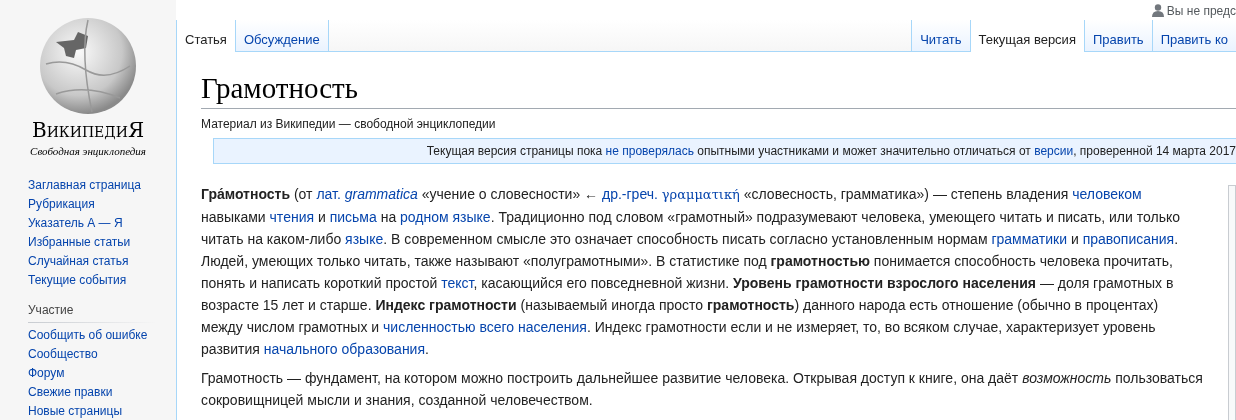 This screenshot has height=420, width=1236. Describe the element at coordinates (61, 204) in the screenshot. I see `sidebar-link: Рубрикация` at that location.